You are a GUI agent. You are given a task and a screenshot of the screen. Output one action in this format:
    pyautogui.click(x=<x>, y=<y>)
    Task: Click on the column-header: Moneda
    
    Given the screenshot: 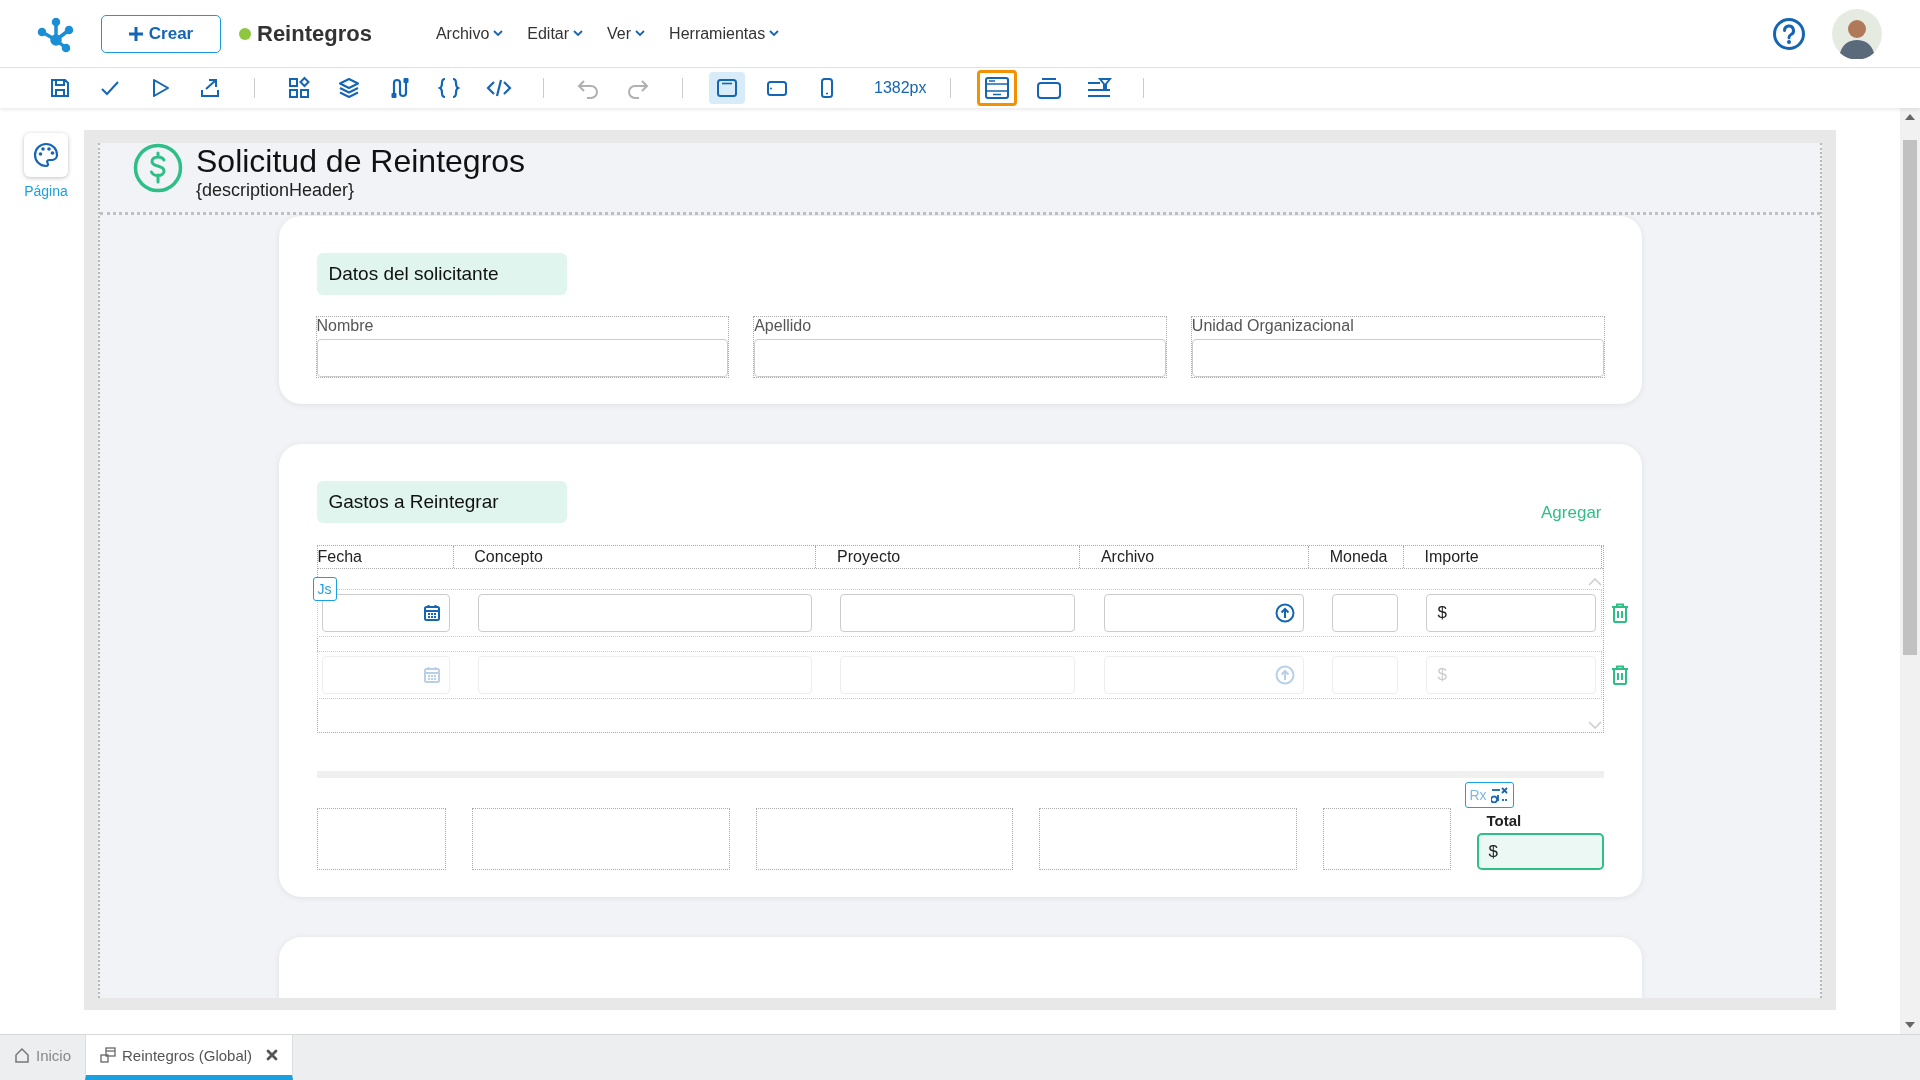 What is the action you would take?
    pyautogui.click(x=1366, y=557)
    